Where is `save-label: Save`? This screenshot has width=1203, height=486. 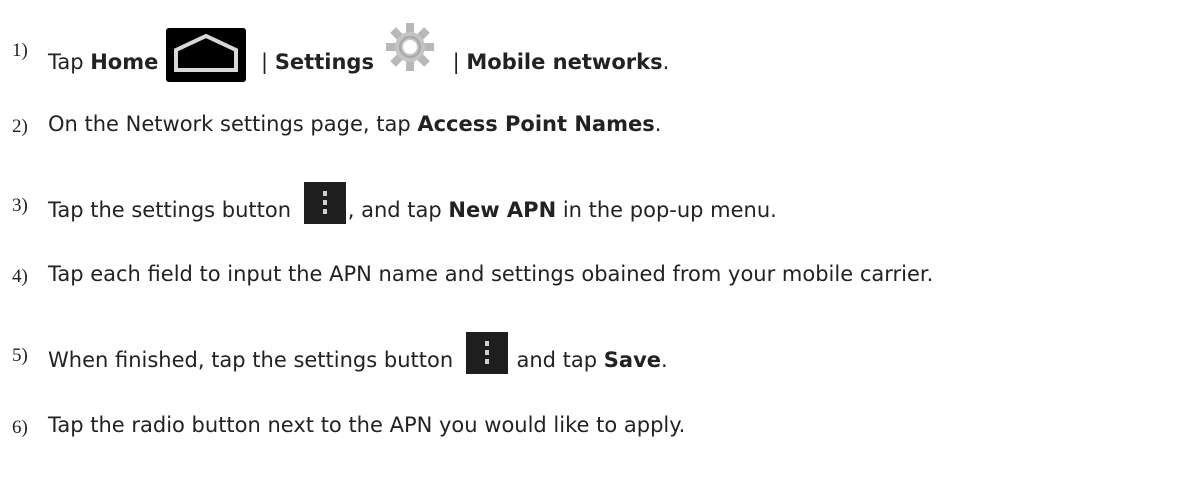 save-label: Save is located at coordinates (632, 360).